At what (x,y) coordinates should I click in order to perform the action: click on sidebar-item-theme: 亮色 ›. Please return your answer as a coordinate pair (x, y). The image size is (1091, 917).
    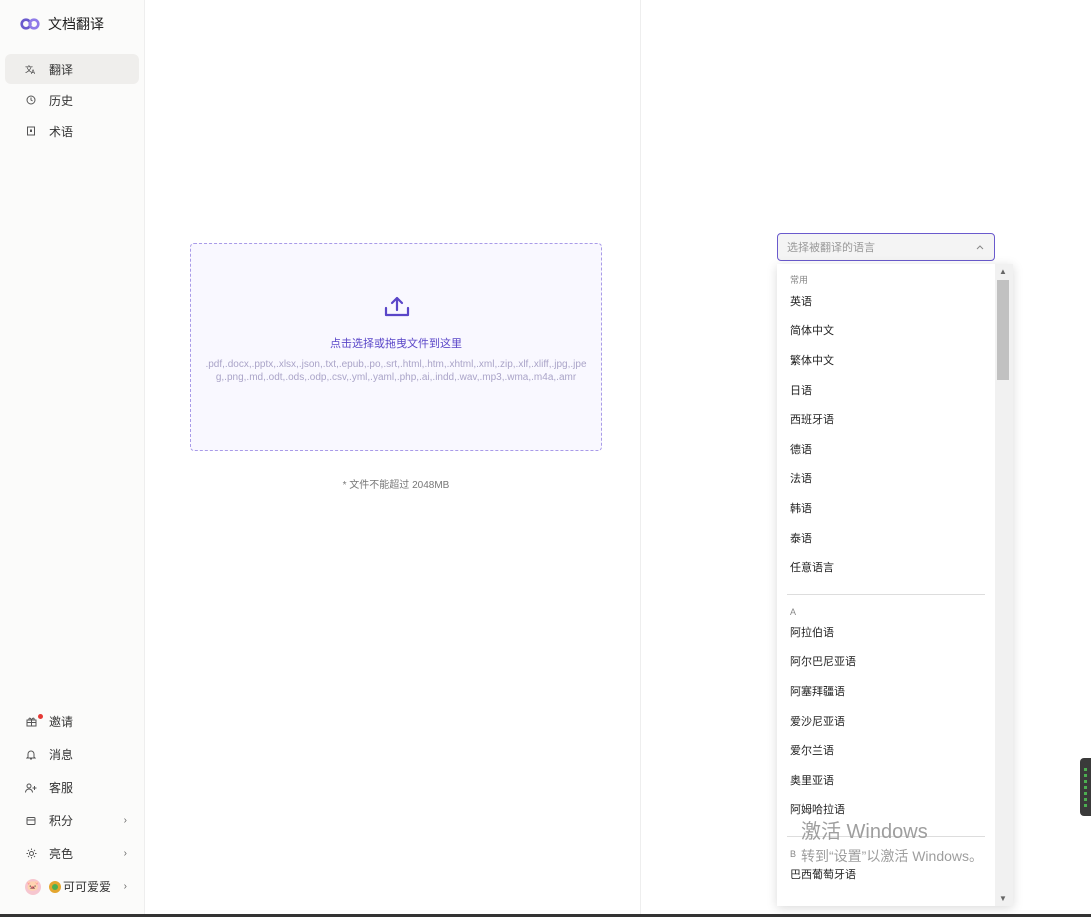
    Looking at the image, I should click on (72, 853).